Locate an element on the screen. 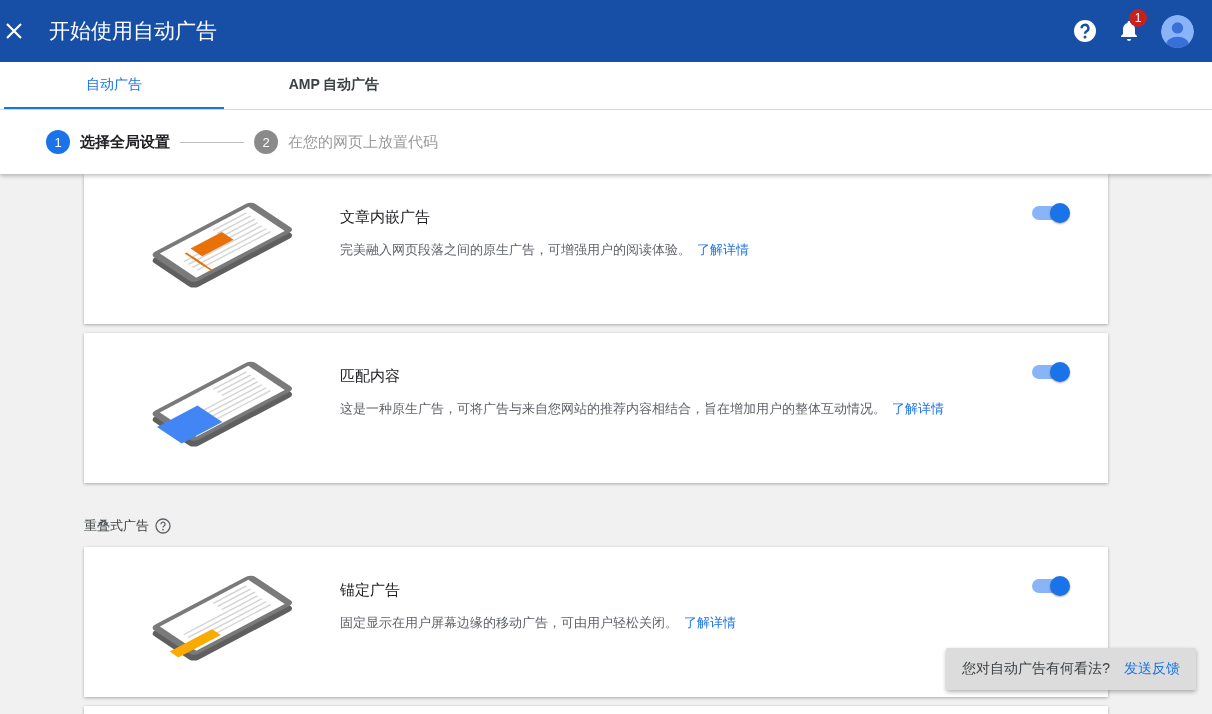  step-label: 在您的网页上放置代码 is located at coordinates (363, 142).